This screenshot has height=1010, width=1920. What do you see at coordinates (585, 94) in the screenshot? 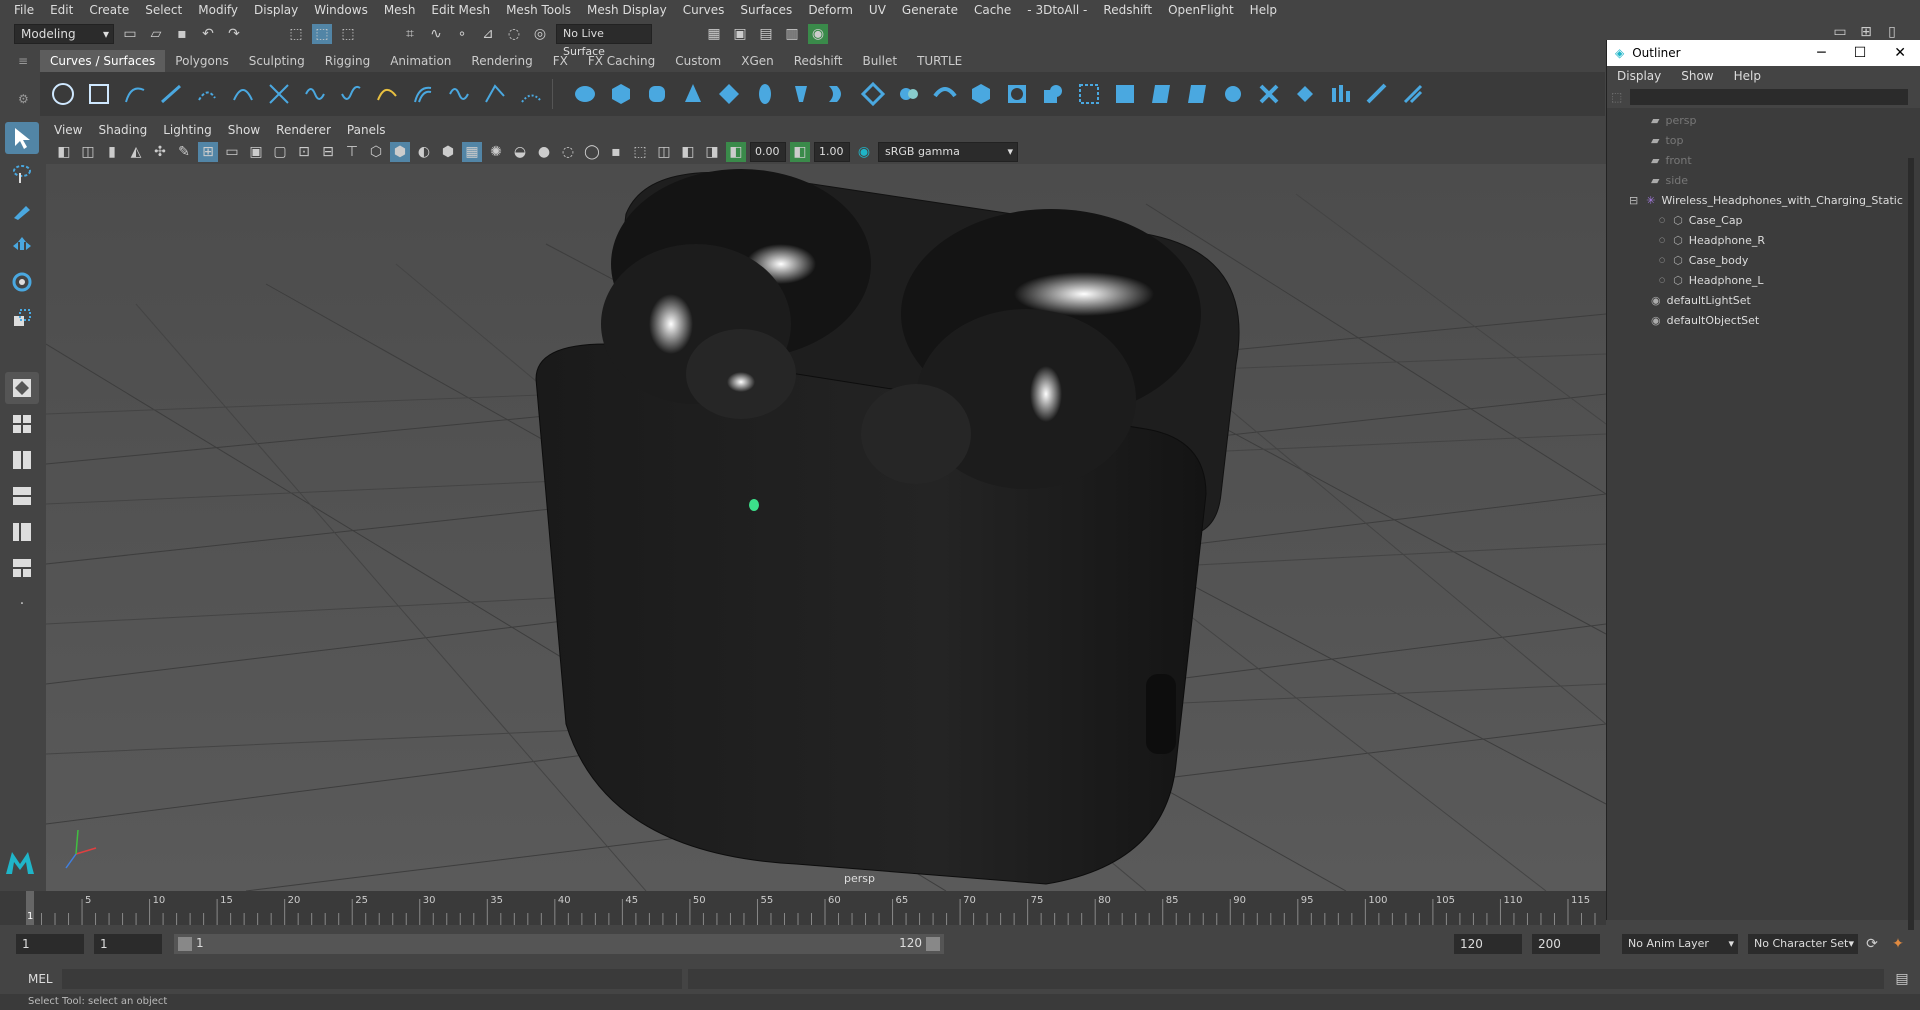
I see `nurbs-sphere-icon` at bounding box center [585, 94].